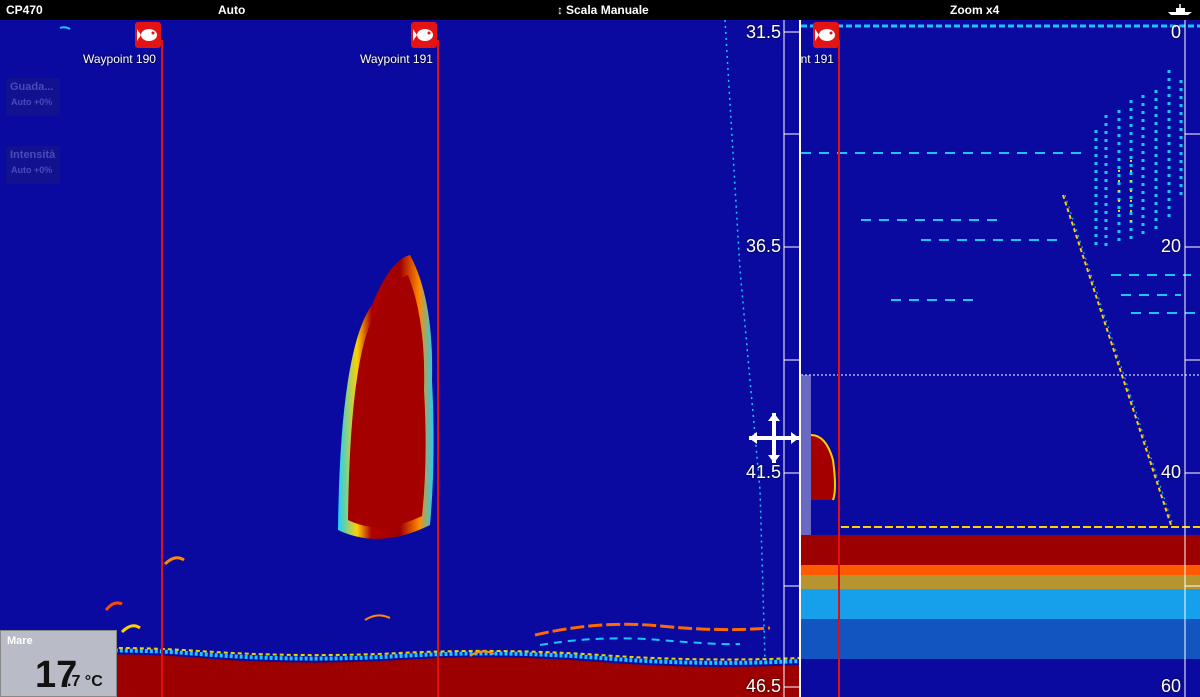 The height and width of the screenshot is (697, 1200). What do you see at coordinates (1171, 686) in the screenshot?
I see `depth-scale-label: 60` at bounding box center [1171, 686].